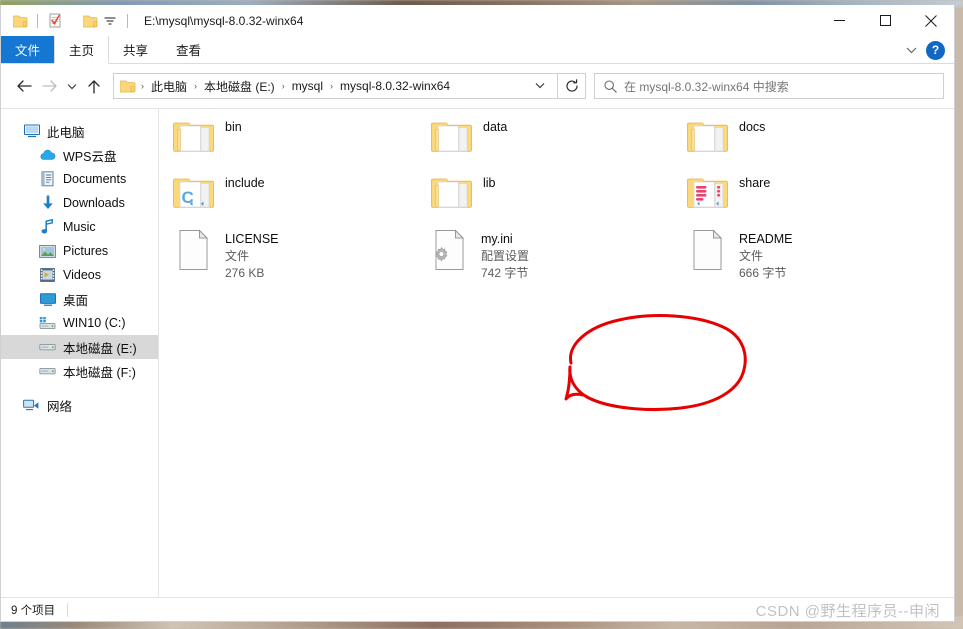  What do you see at coordinates (766, 239) in the screenshot?
I see `file-name: README` at bounding box center [766, 239].